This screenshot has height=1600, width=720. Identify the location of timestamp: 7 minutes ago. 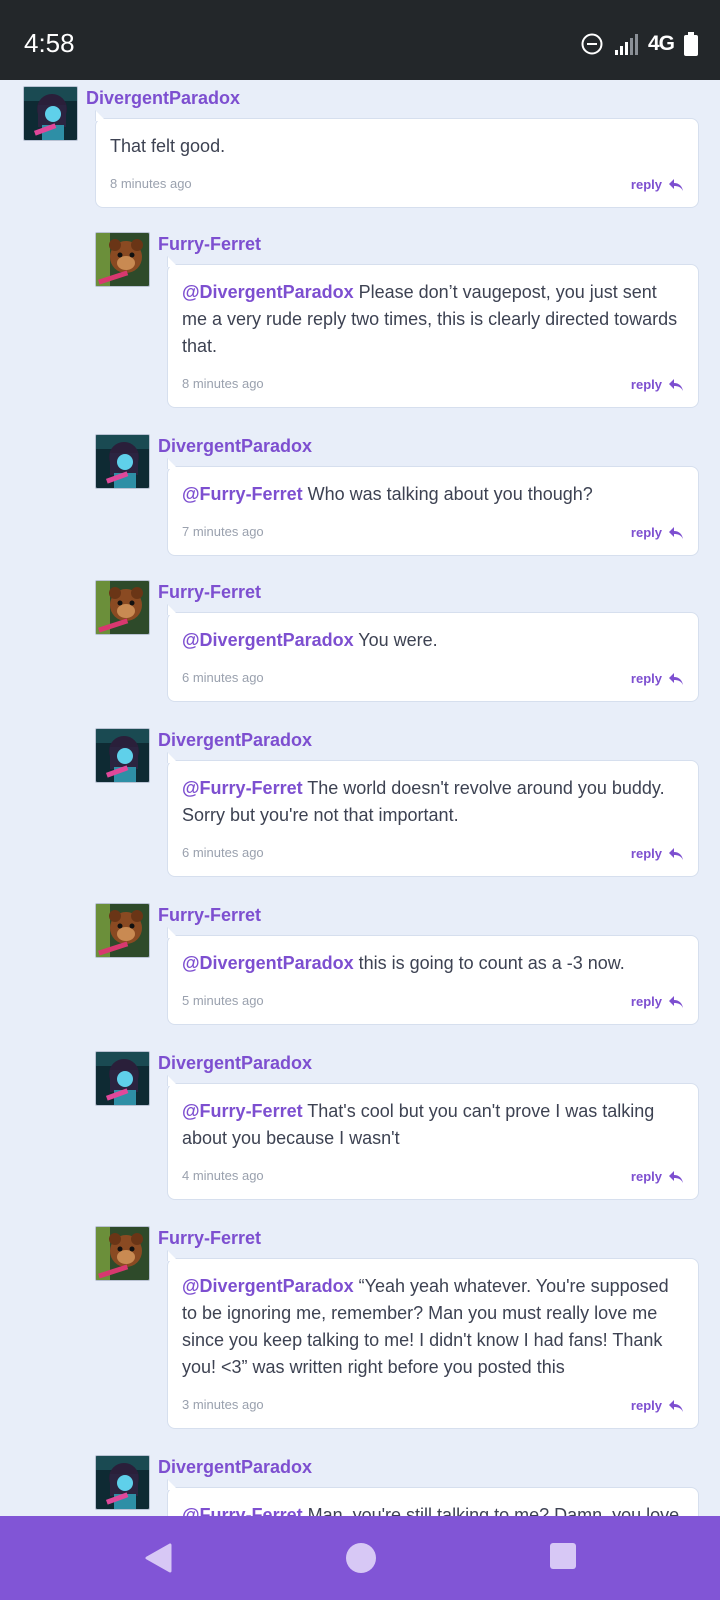
(223, 531).